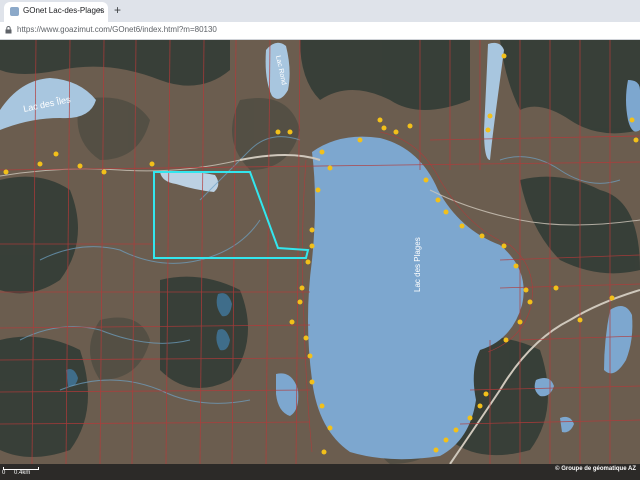  I want to click on tab-title: GOnet Lac-des-Plages, so click(64, 10).